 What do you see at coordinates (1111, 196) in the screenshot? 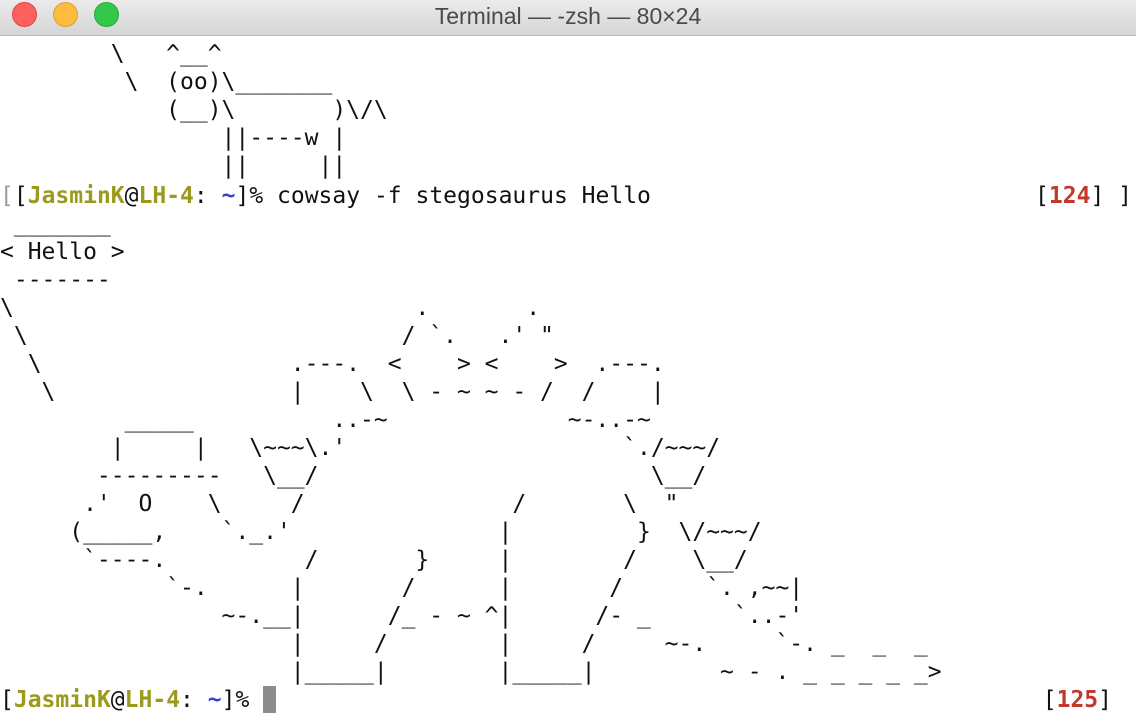
I see `rprompt-close: ] ]` at bounding box center [1111, 196].